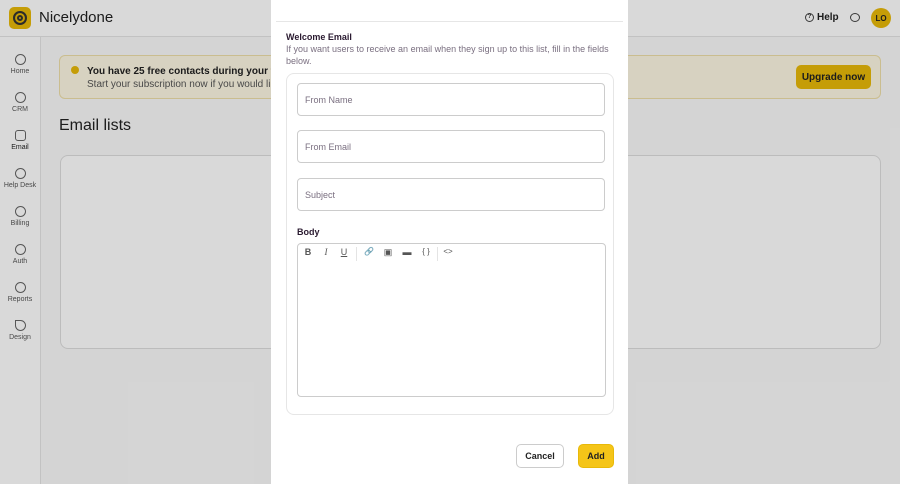 This screenshot has width=900, height=484. I want to click on subject-input, so click(451, 194).